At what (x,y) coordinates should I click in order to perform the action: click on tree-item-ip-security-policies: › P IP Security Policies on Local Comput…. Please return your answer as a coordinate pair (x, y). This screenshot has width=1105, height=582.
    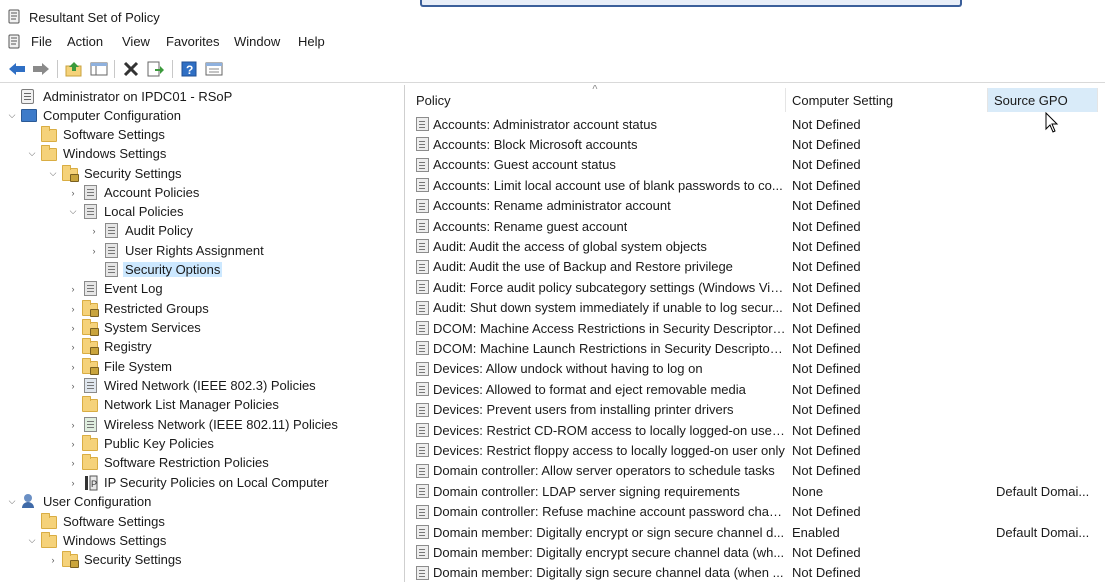
    Looking at the image, I should click on (198, 482).